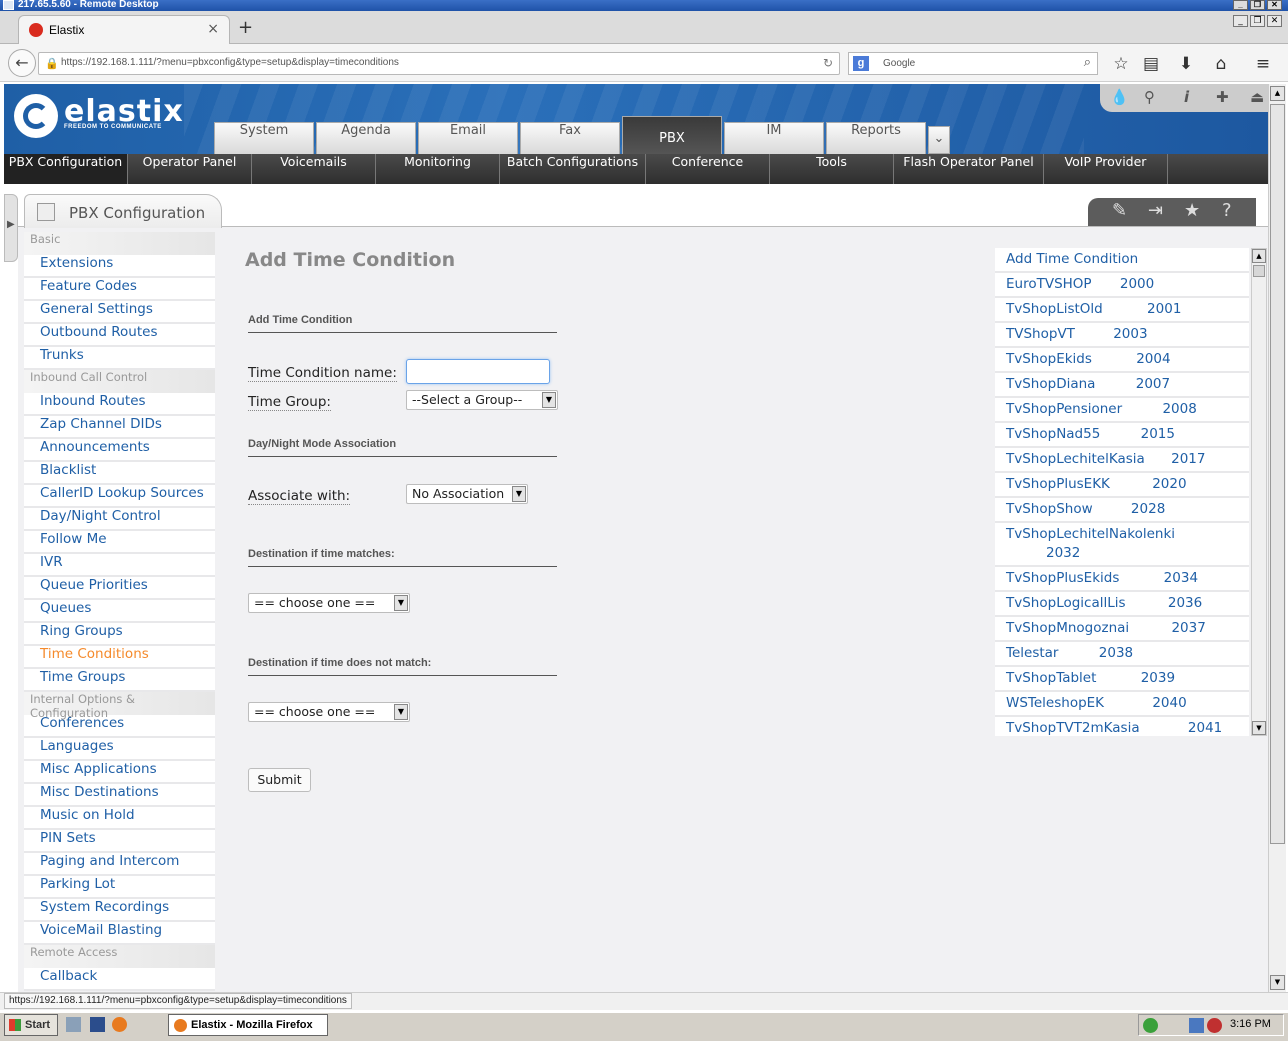  I want to click on list-item: TvShopShow 2028, so click(1122, 510).